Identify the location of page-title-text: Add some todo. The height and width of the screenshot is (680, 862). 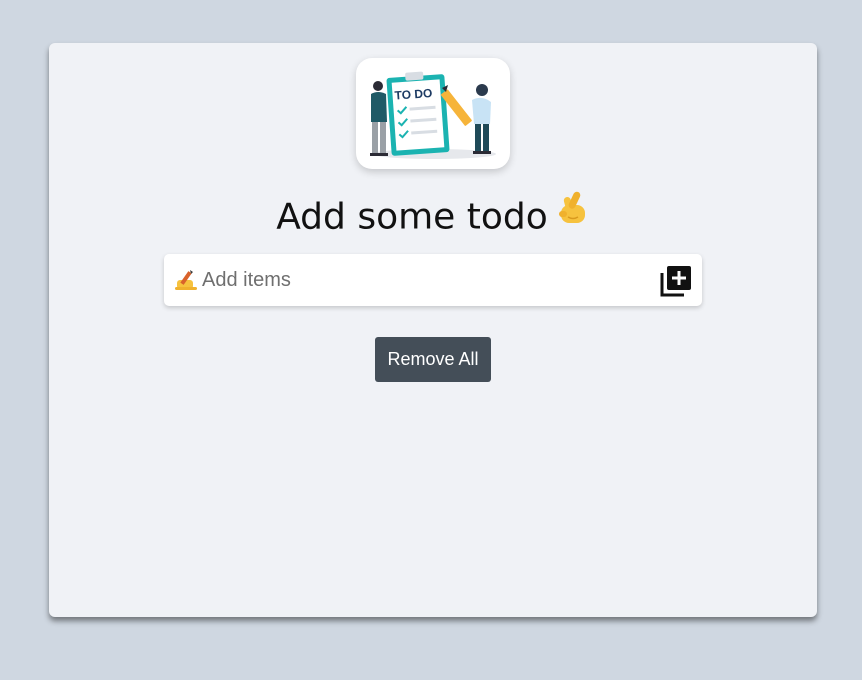
(412, 217).